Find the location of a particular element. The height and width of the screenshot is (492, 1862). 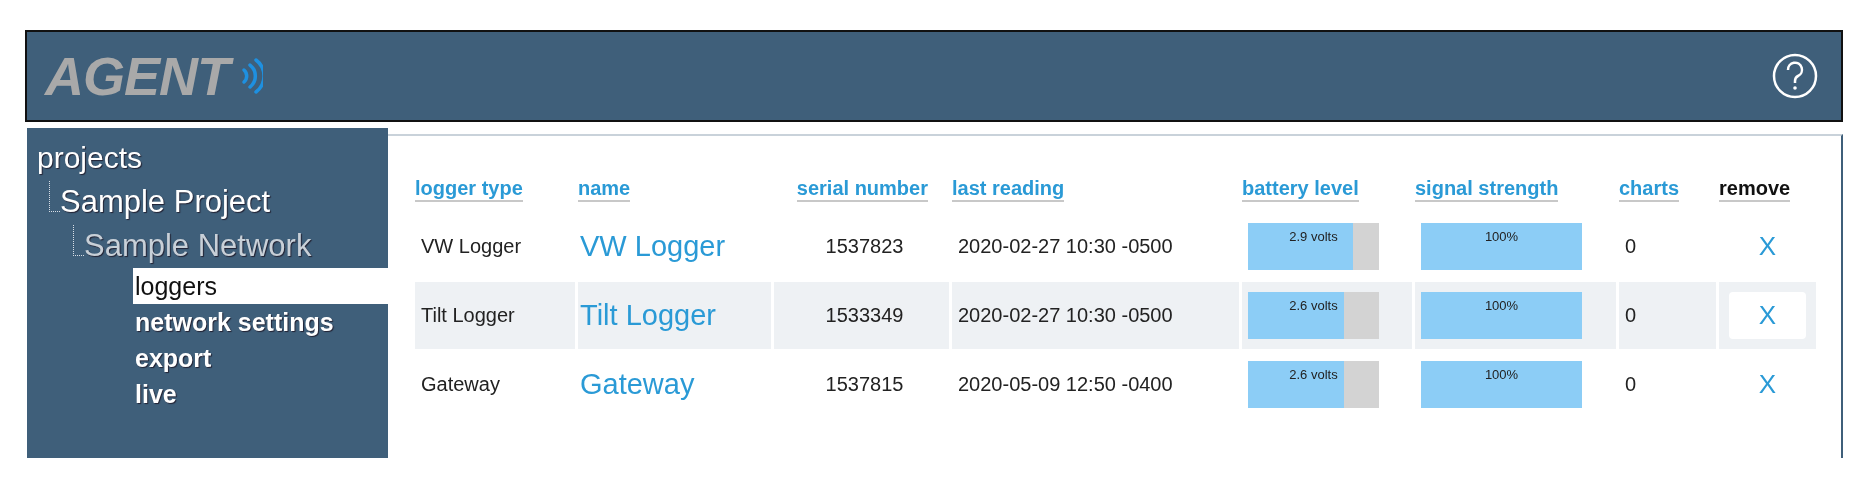

table-cell-text: 1537815 is located at coordinates (864, 384).